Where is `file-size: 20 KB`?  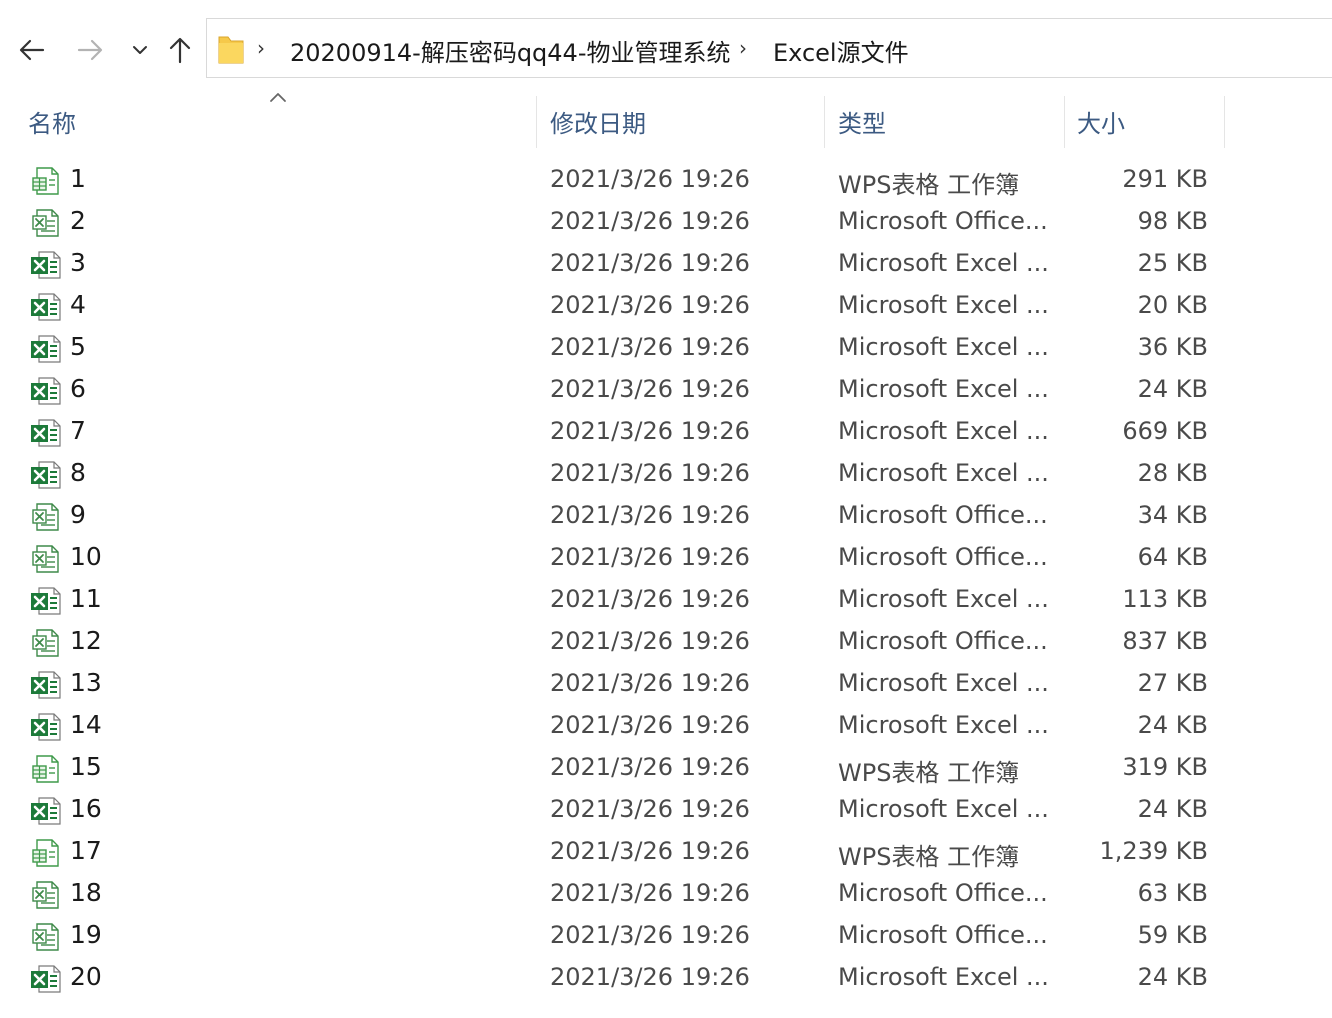 file-size: 20 KB is located at coordinates (1172, 305).